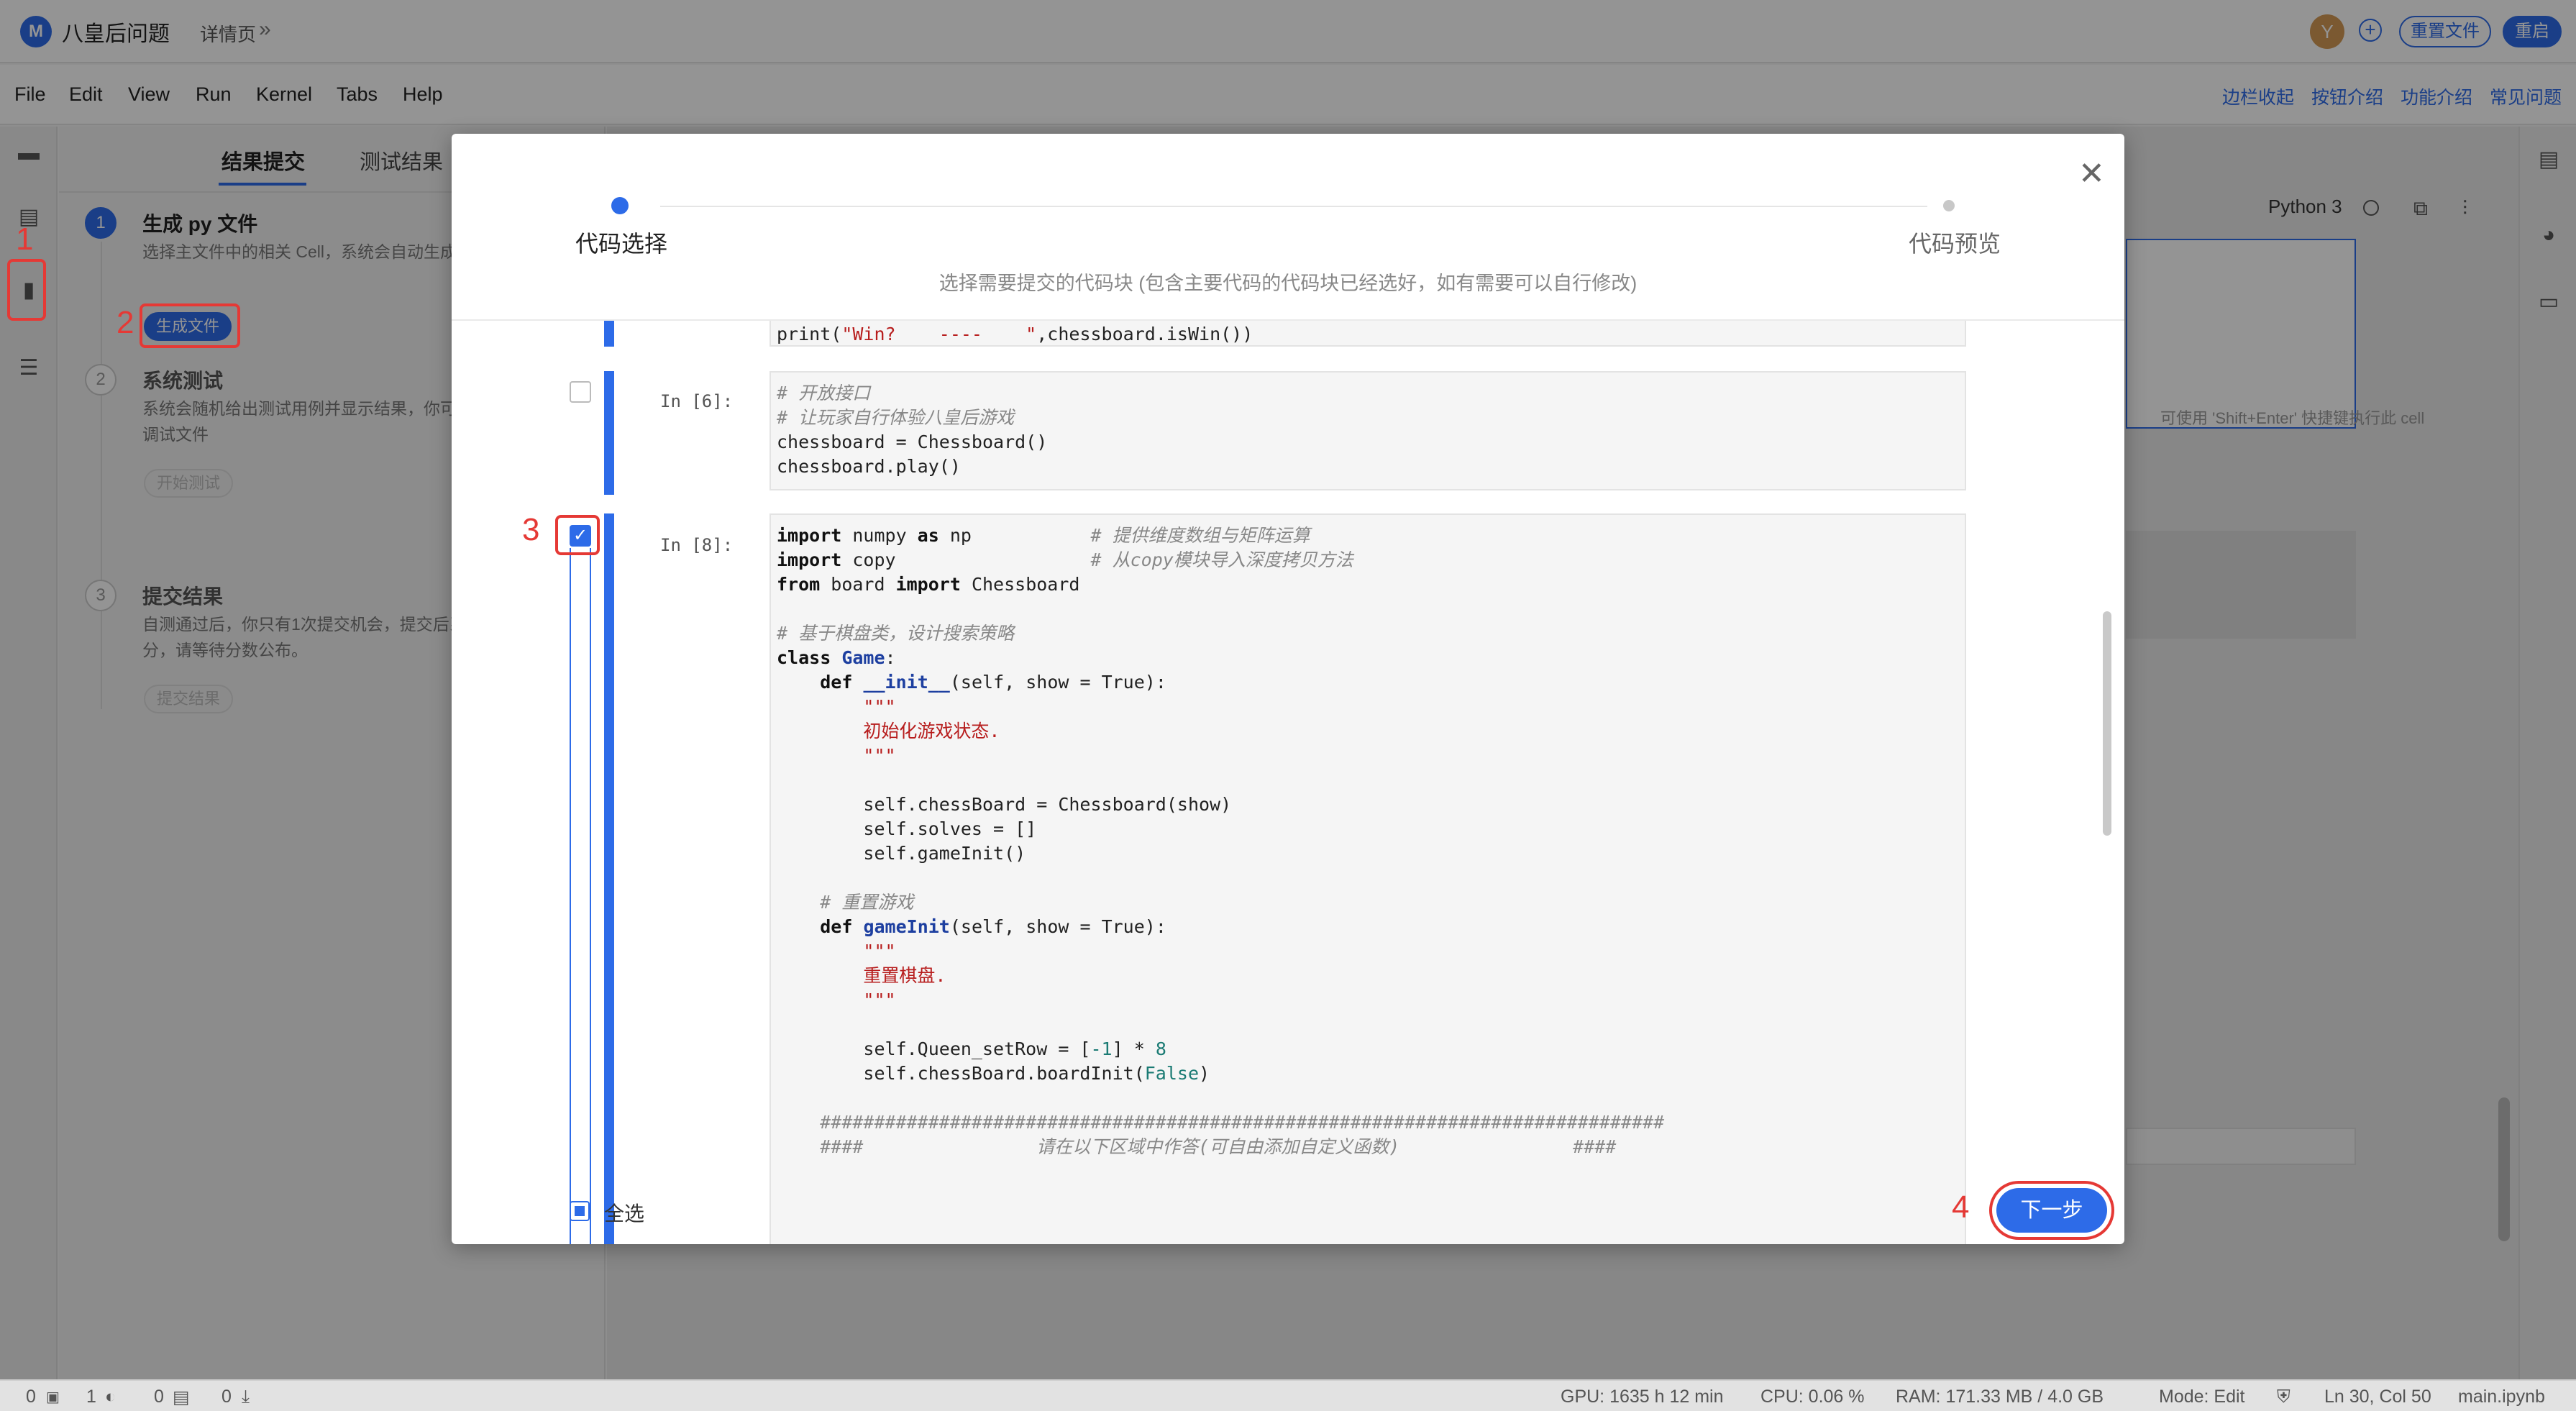 This screenshot has width=2576, height=1411. Describe the element at coordinates (580, 392) in the screenshot. I see `cell-checkbox` at that location.